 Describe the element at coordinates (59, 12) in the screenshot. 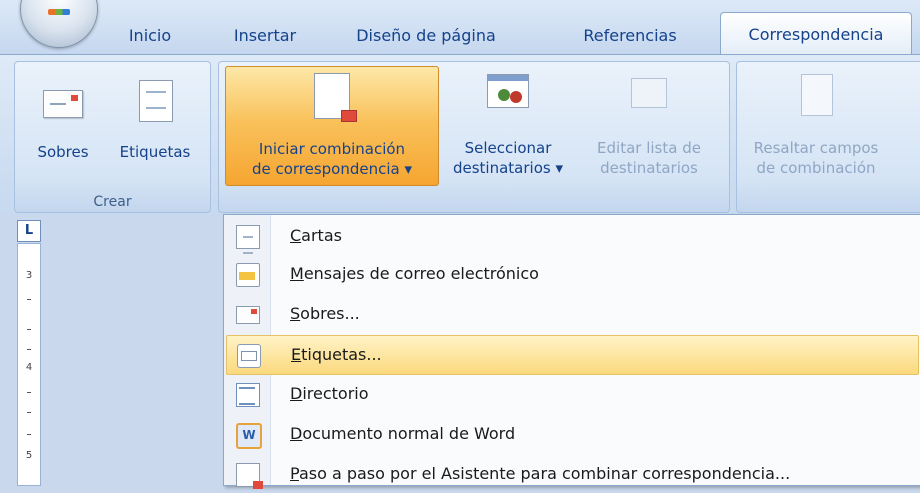

I see `office-logo-icon` at that location.